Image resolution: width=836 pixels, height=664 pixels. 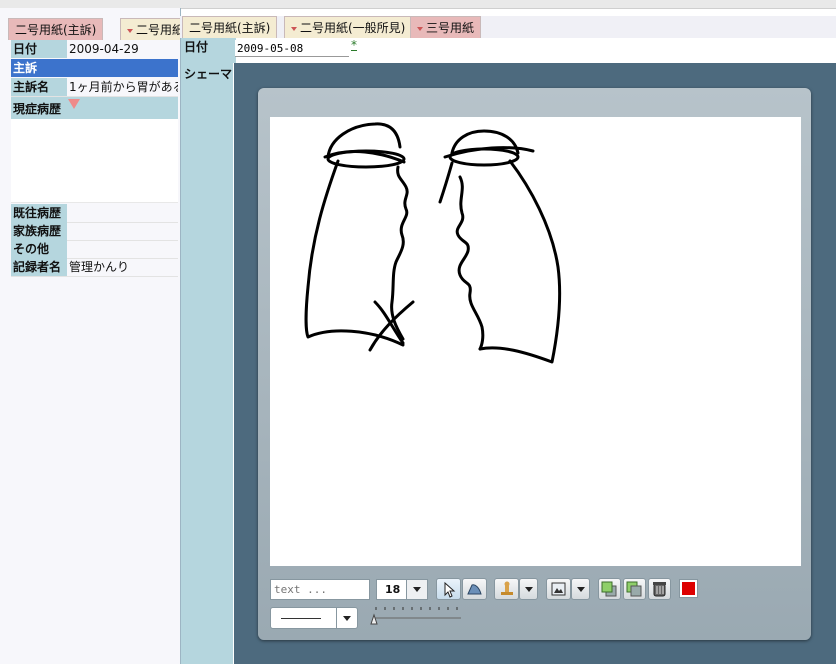 I want to click on recorder-label: 記録者名, so click(x=39, y=267).